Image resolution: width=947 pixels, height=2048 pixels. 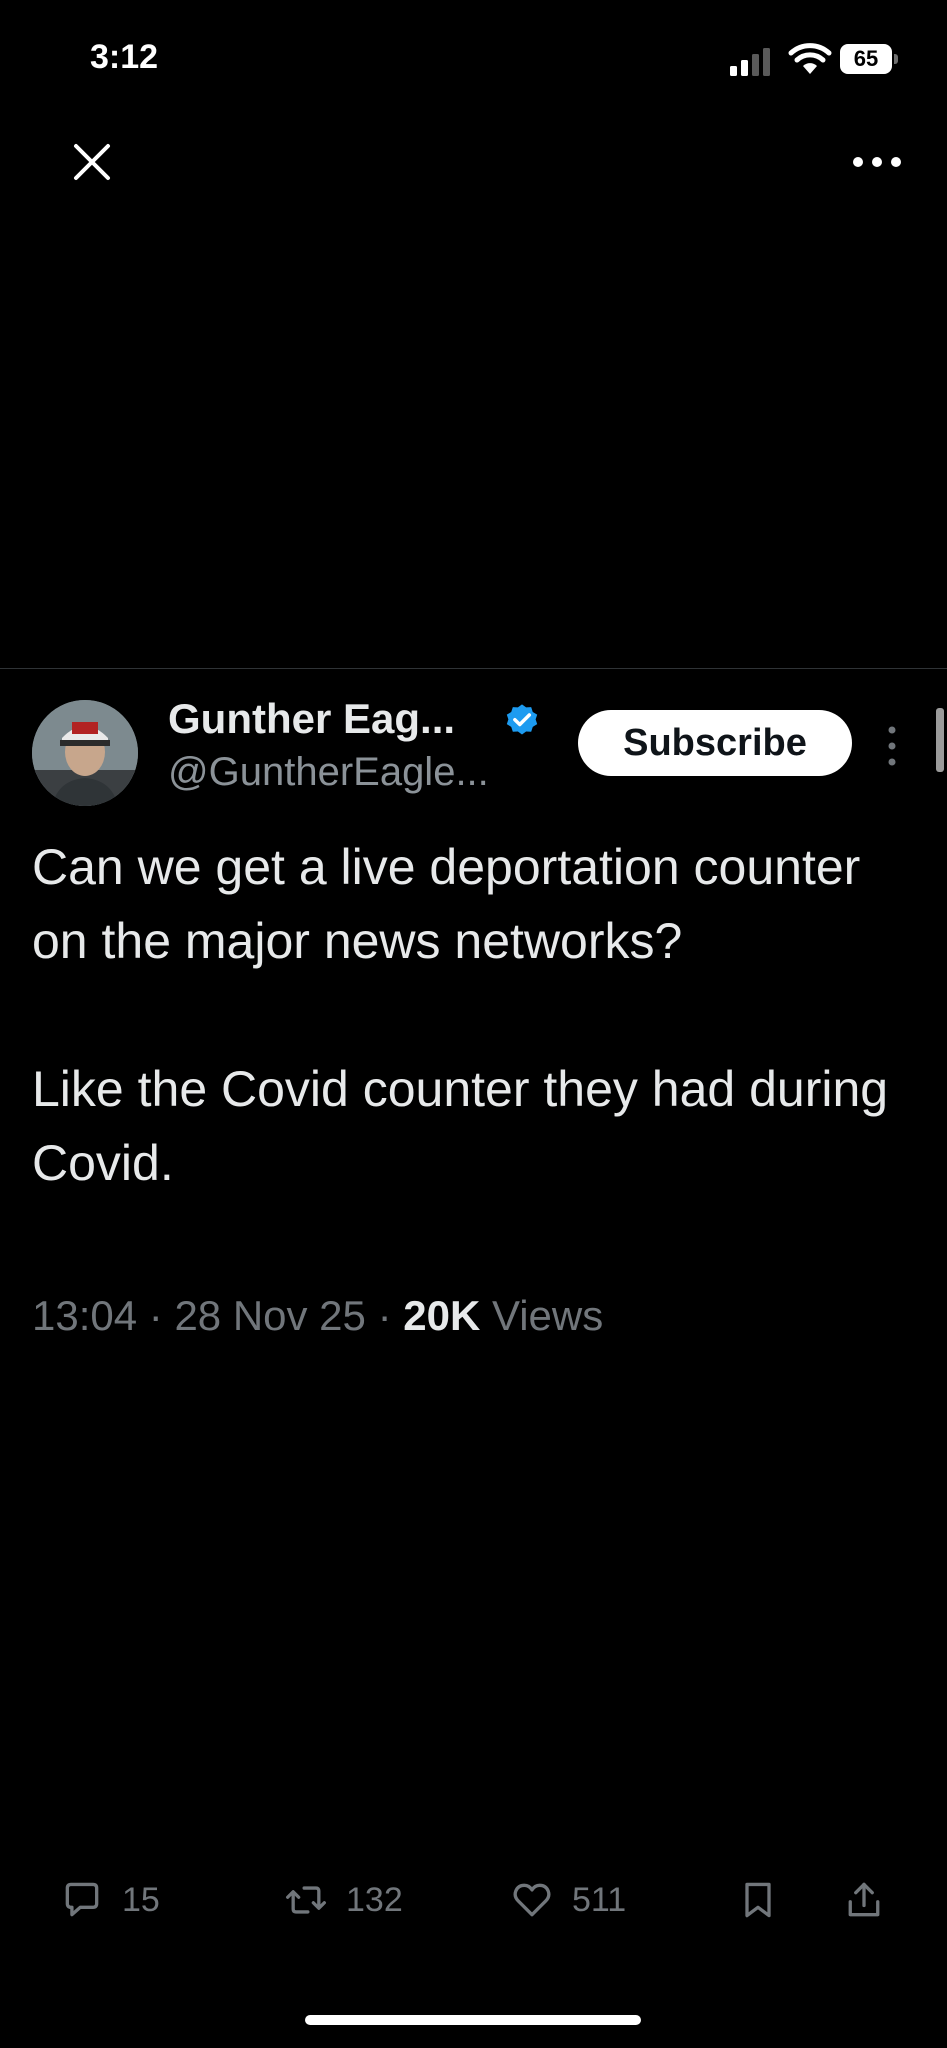 I want to click on views-label: Views, so click(x=542, y=1315).